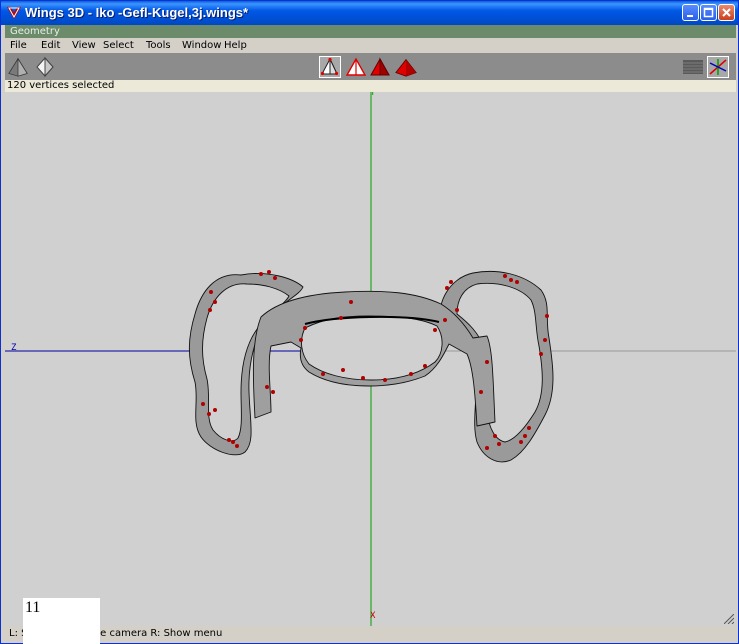  I want to click on maximize-button, so click(708, 12).